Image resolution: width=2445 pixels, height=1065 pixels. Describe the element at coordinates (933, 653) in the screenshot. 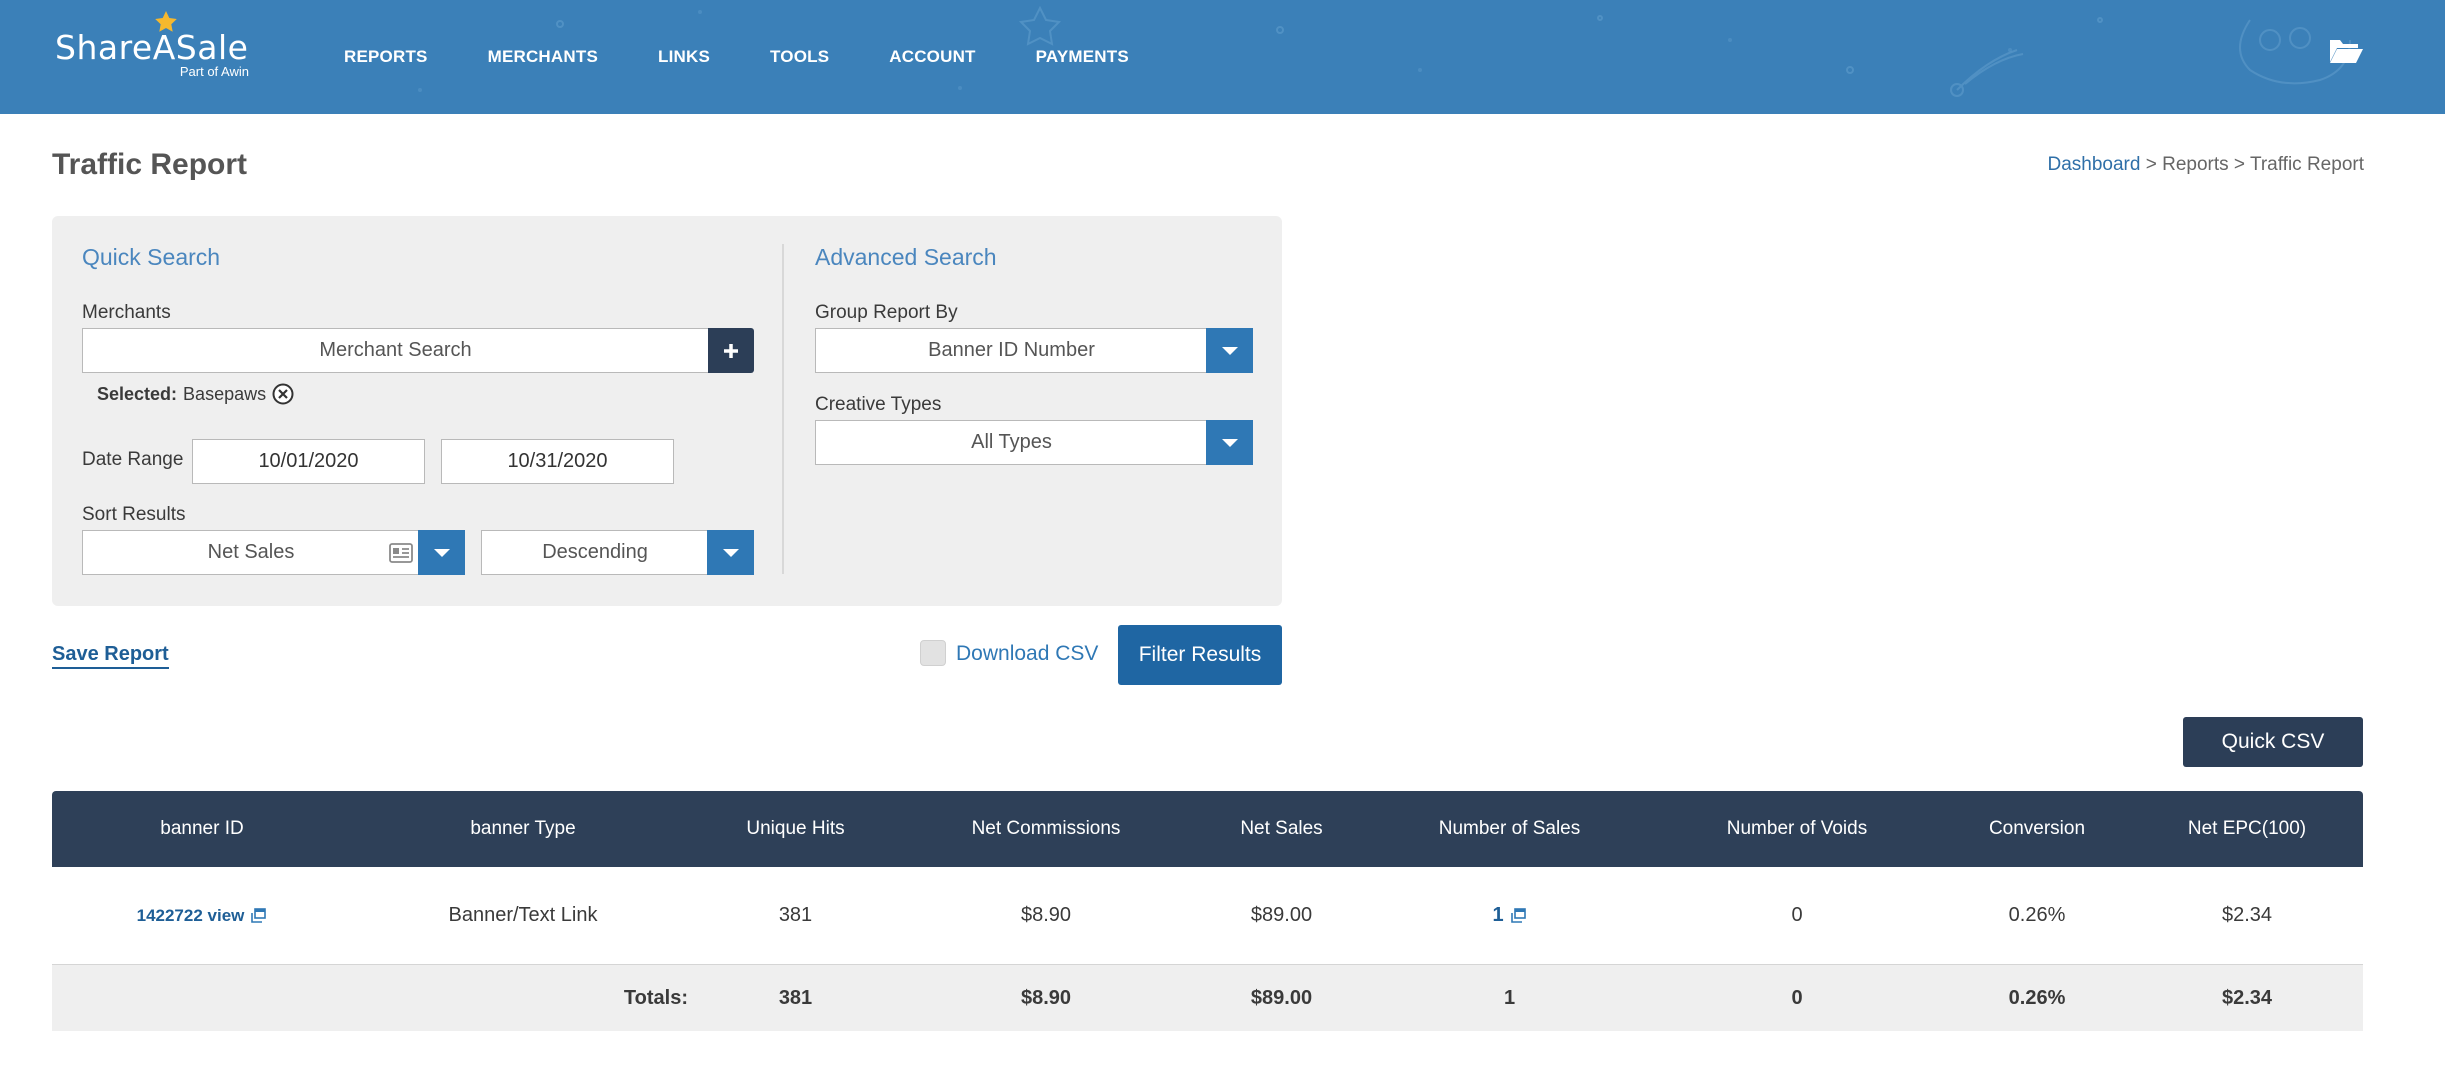

I see `download-csv-checkbox` at that location.